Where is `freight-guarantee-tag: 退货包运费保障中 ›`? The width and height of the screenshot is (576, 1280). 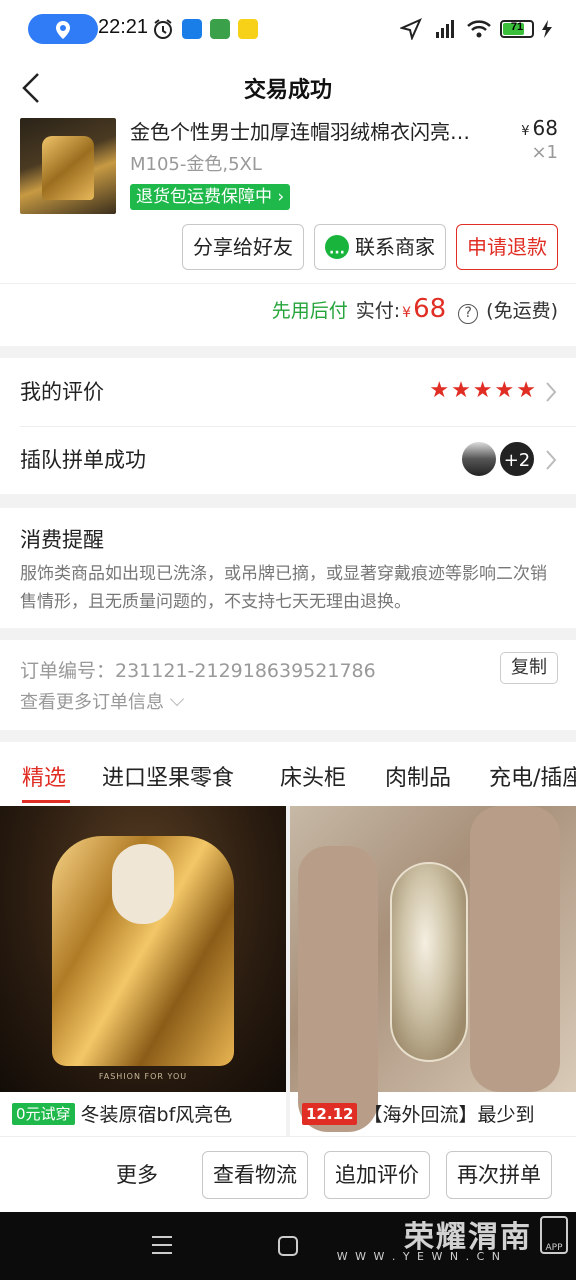 freight-guarantee-tag: 退货包运费保障中 › is located at coordinates (210, 197).